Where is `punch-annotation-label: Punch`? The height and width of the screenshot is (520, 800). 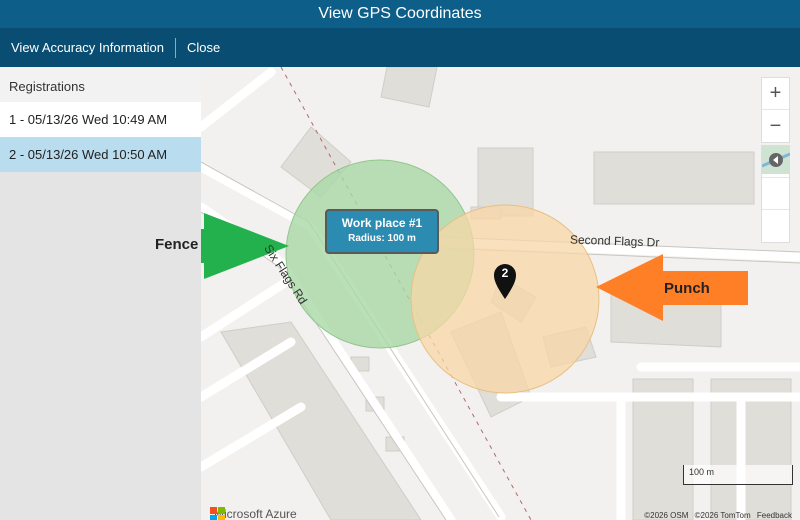 punch-annotation-label: Punch is located at coordinates (687, 288).